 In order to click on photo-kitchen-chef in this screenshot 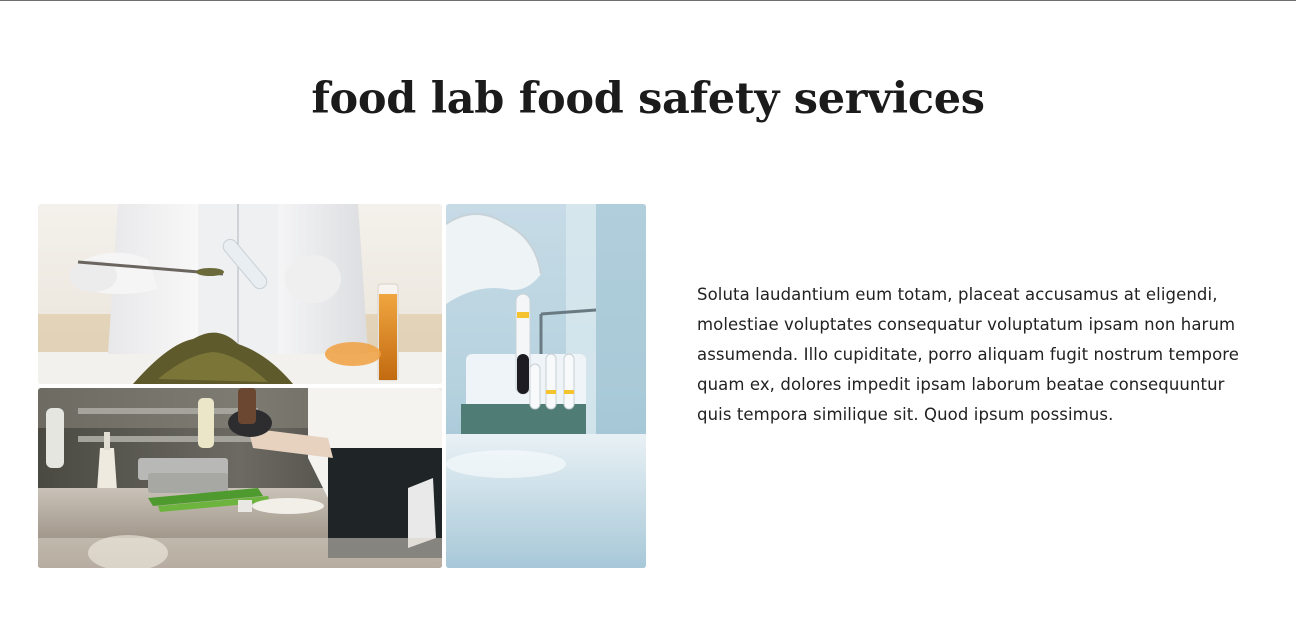, I will do `click(240, 478)`.